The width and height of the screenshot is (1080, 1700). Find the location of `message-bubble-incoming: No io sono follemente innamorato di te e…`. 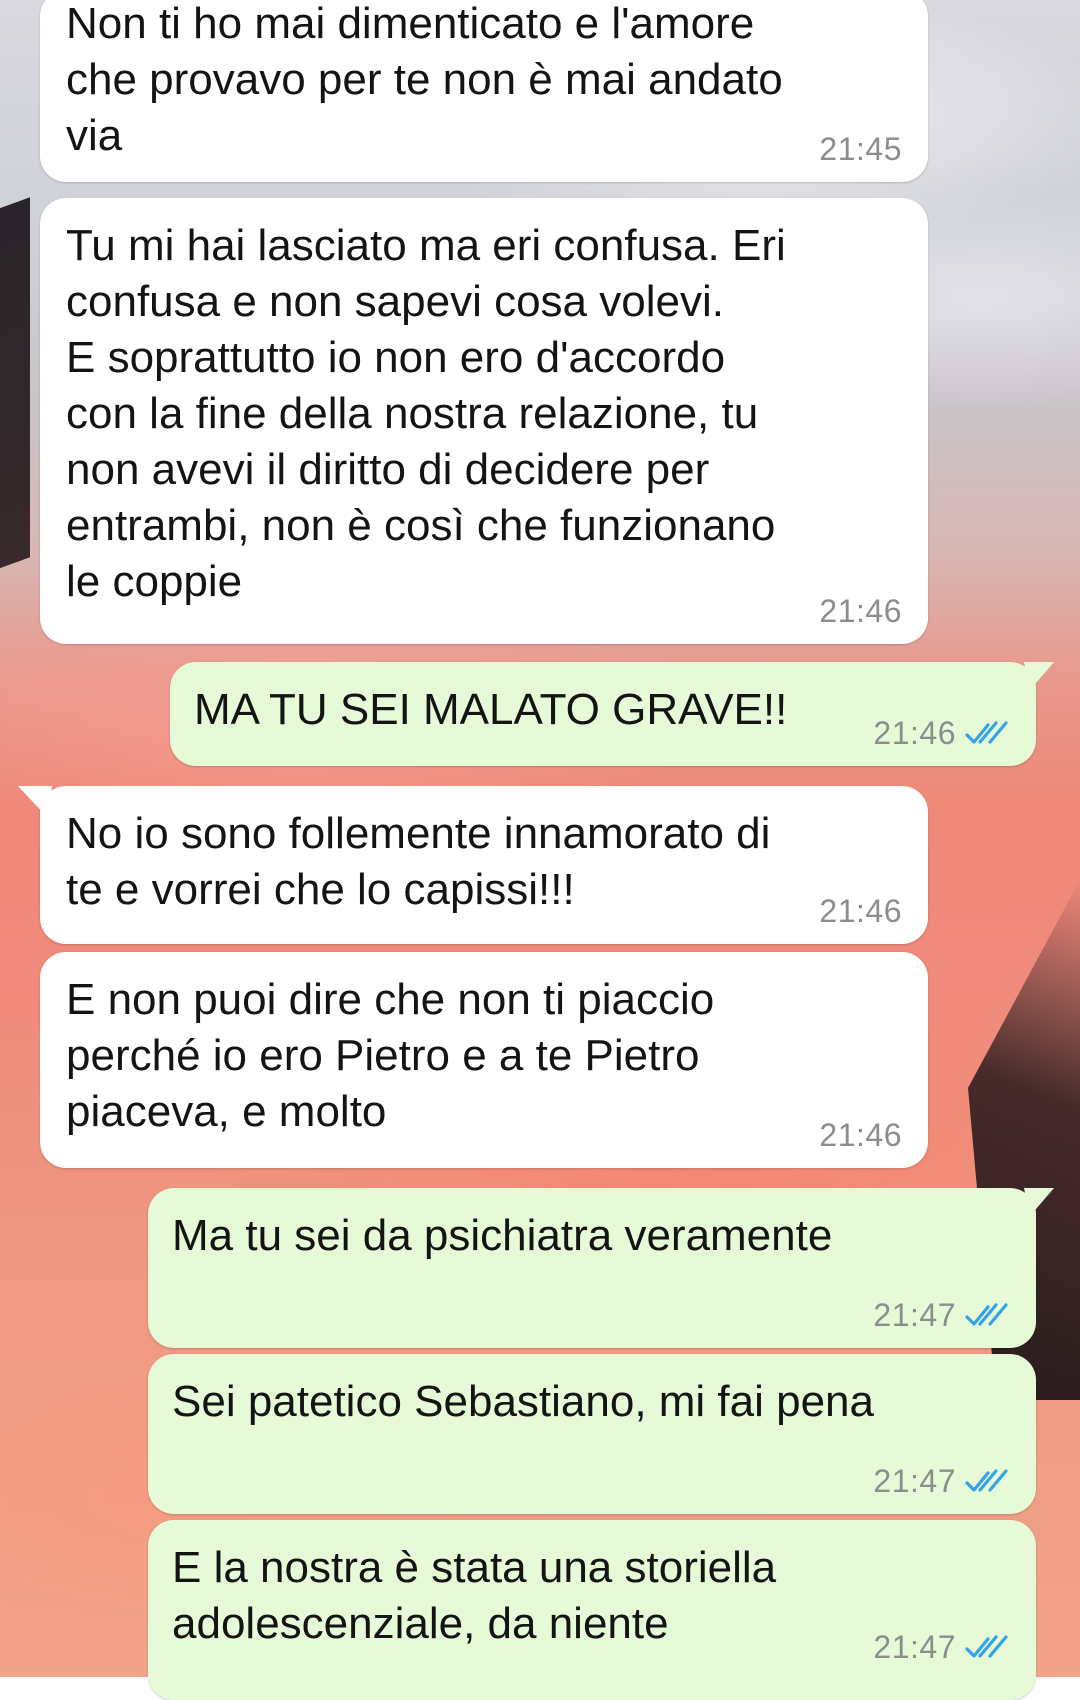

message-bubble-incoming: No io sono follemente innamorato di te e… is located at coordinates (473, 865).